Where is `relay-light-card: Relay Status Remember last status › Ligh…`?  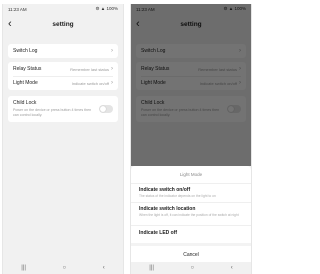
relay-light-card: Relay Status Remember last status › Ligh… is located at coordinates (63, 76).